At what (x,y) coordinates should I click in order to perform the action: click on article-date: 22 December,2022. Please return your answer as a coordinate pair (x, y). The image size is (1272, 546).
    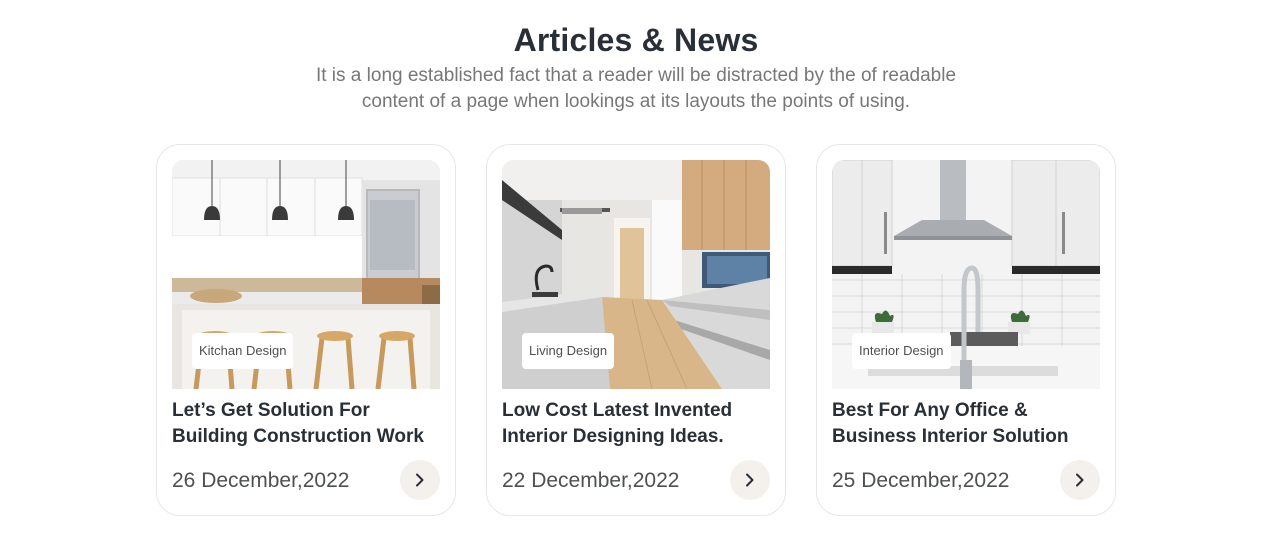
    Looking at the image, I should click on (591, 480).